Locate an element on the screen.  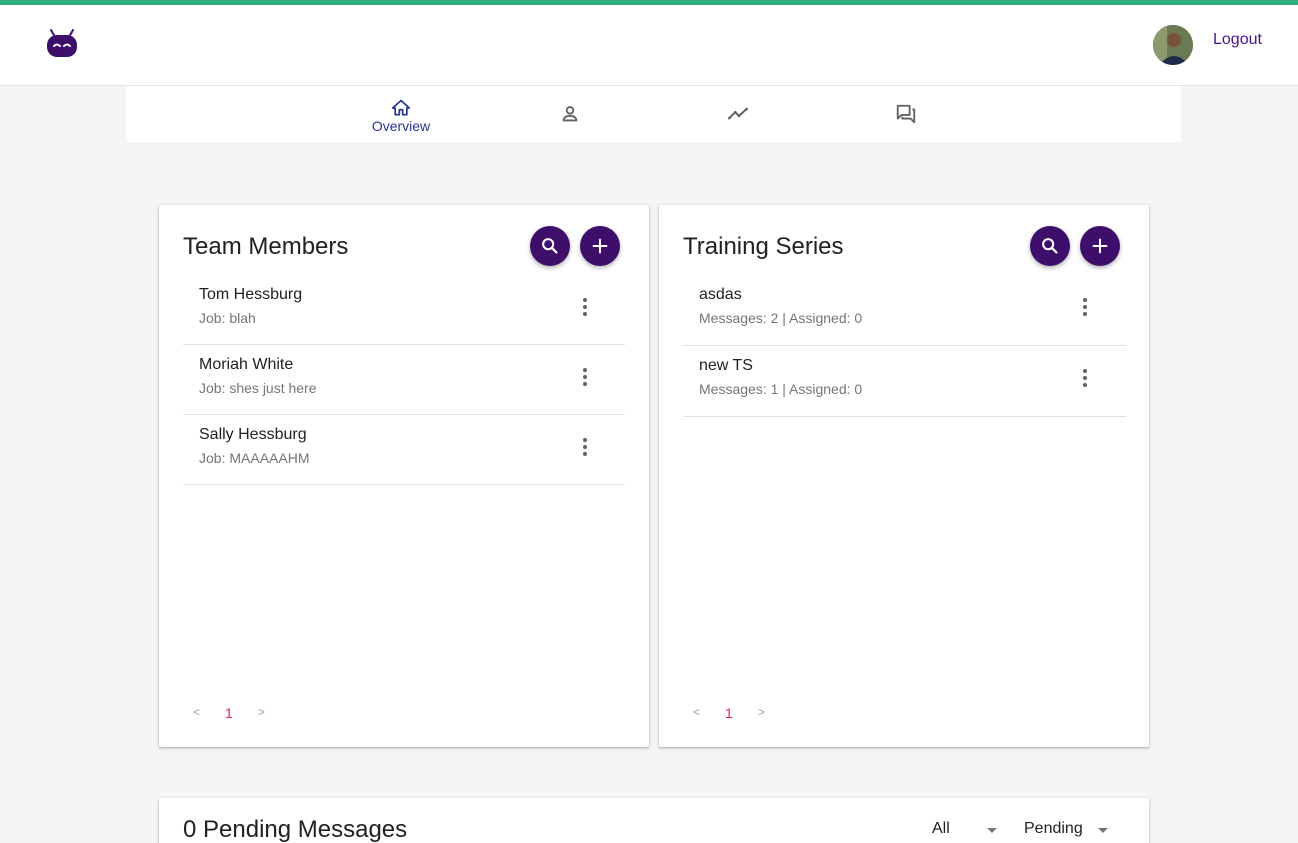
training-series-title: Training Series is located at coordinates (763, 246).